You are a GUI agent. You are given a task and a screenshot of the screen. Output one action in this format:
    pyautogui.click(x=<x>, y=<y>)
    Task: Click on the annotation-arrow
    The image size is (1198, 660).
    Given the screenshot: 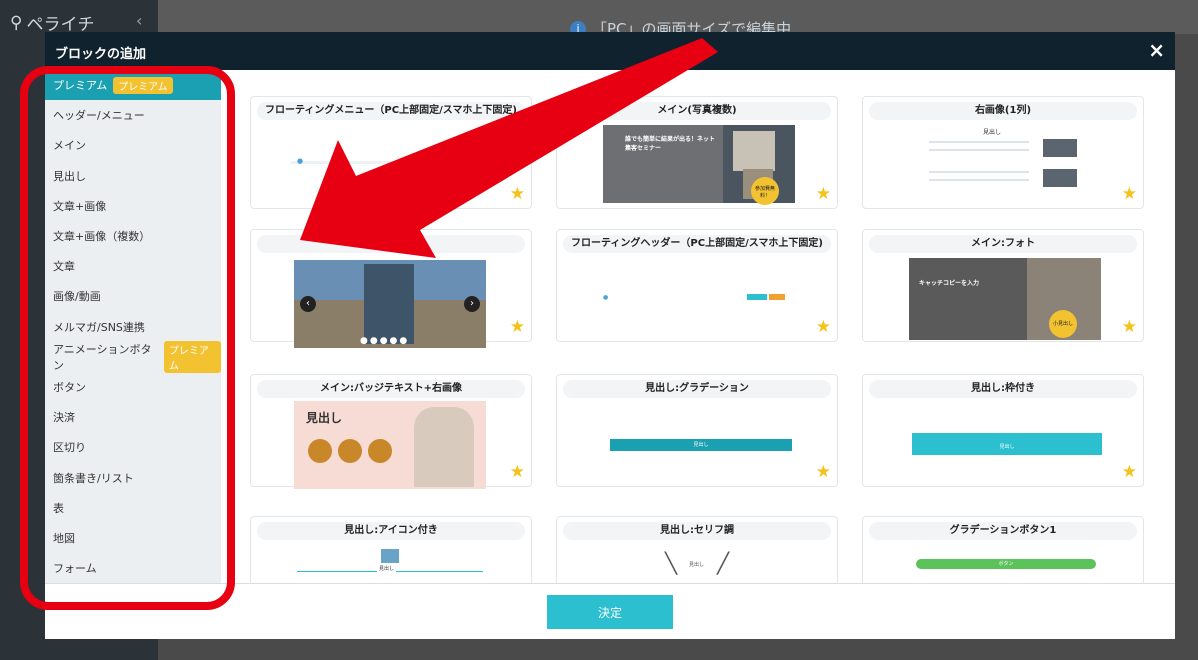 What is the action you would take?
    pyautogui.click(x=509, y=148)
    